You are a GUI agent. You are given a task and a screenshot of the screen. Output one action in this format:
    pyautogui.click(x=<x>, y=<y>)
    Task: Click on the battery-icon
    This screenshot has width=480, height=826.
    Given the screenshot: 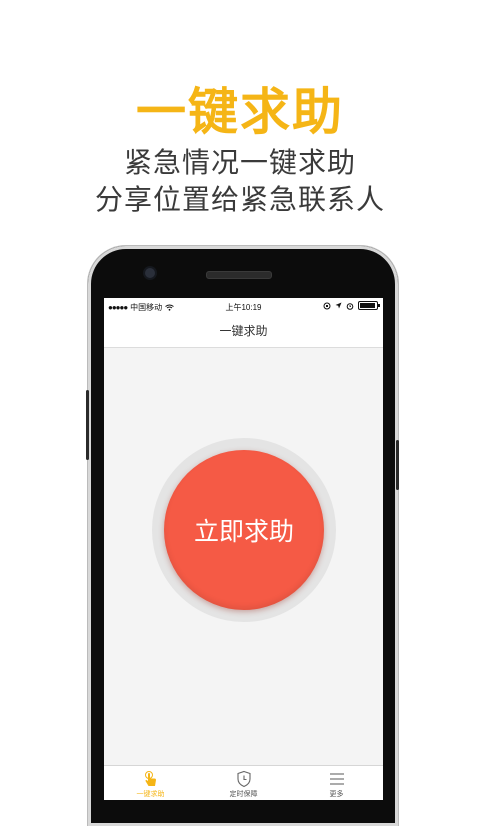 What is the action you would take?
    pyautogui.click(x=369, y=305)
    